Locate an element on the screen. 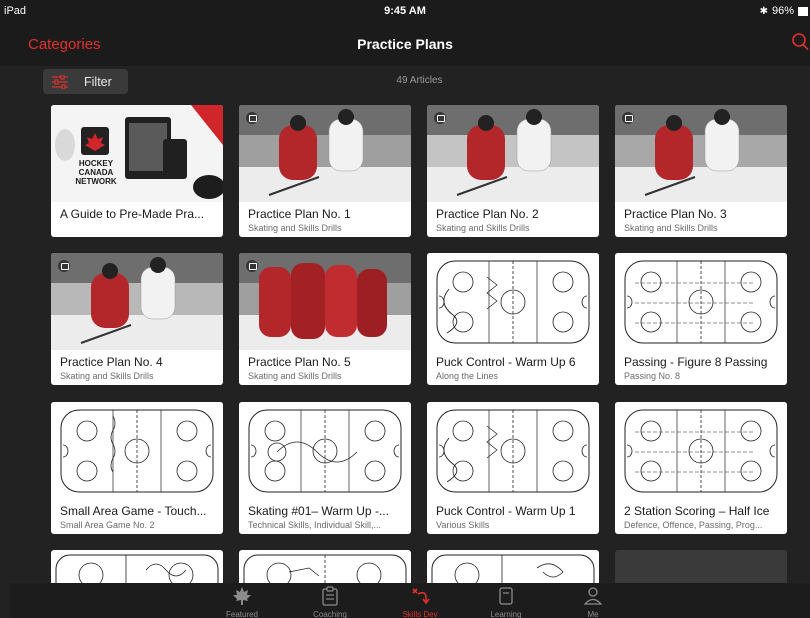  tab-skills-dev: Skills Dev is located at coordinates (420, 600).